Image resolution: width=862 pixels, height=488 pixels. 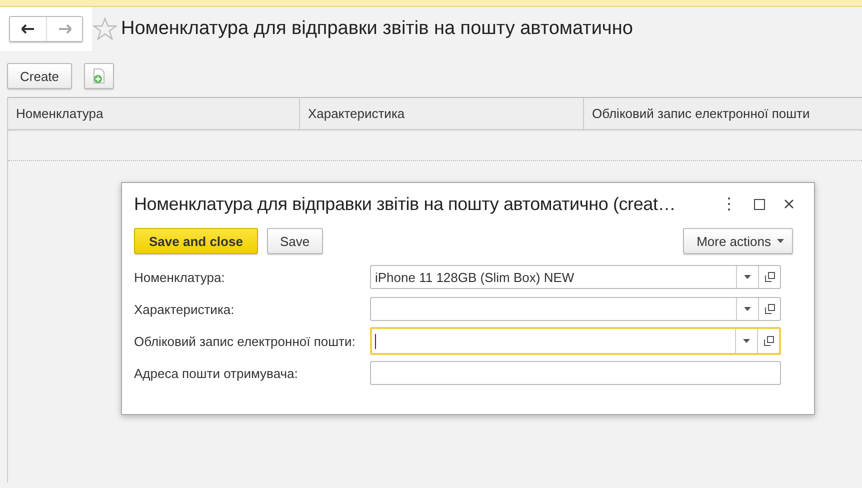 What do you see at coordinates (737, 241) in the screenshot?
I see `more-actions-button: More actions` at bounding box center [737, 241].